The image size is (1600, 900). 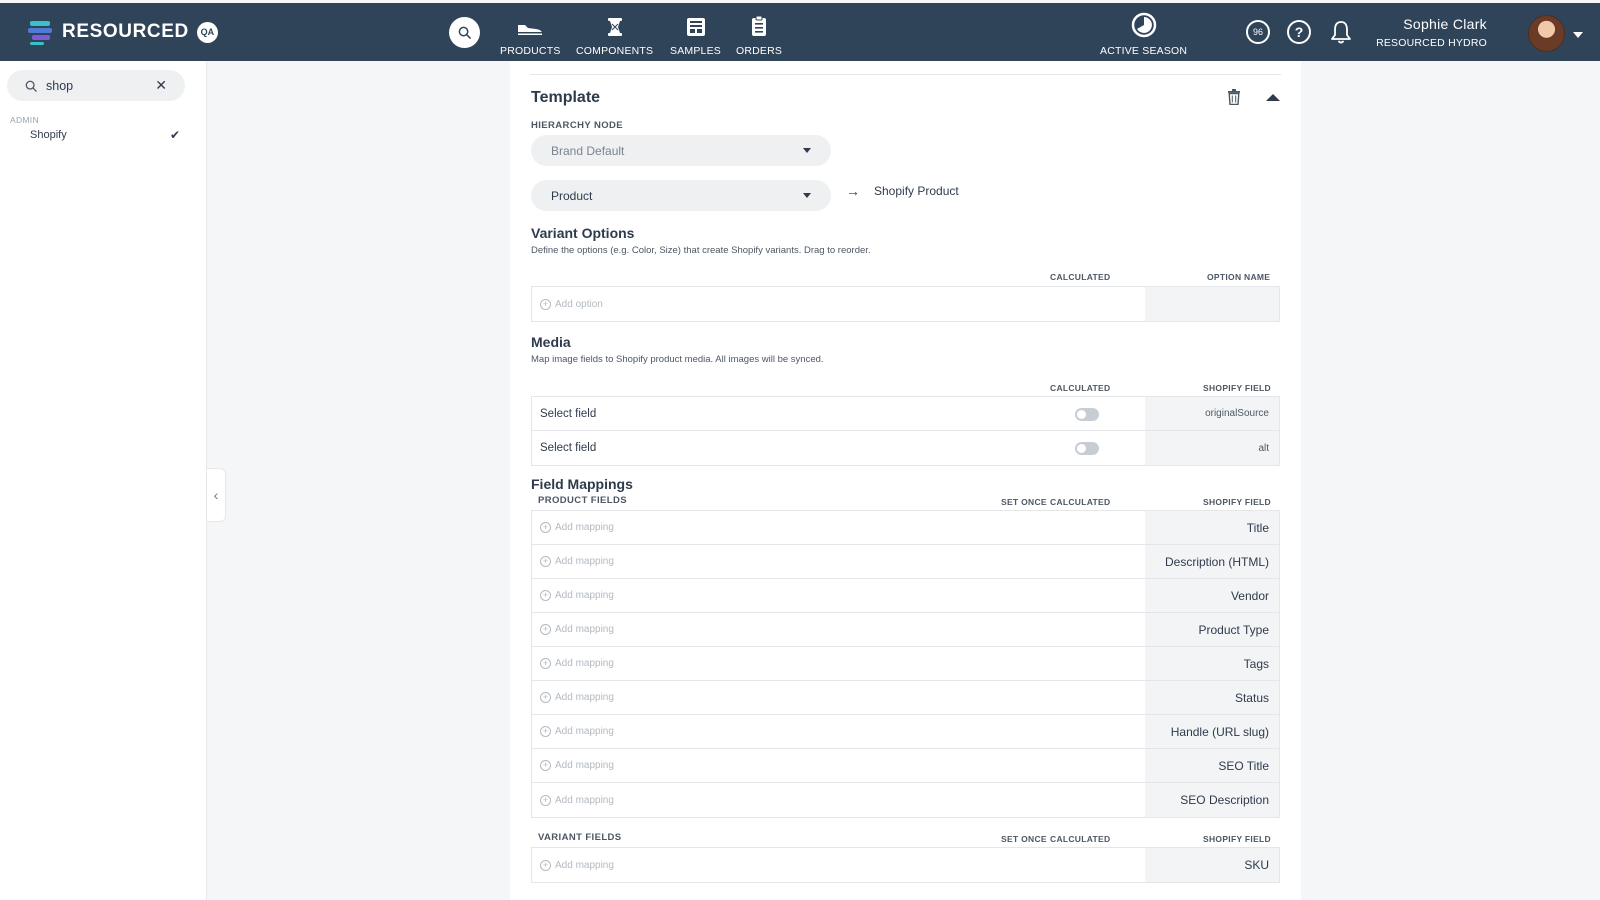 I want to click on help-icon: ?, so click(x=1299, y=32).